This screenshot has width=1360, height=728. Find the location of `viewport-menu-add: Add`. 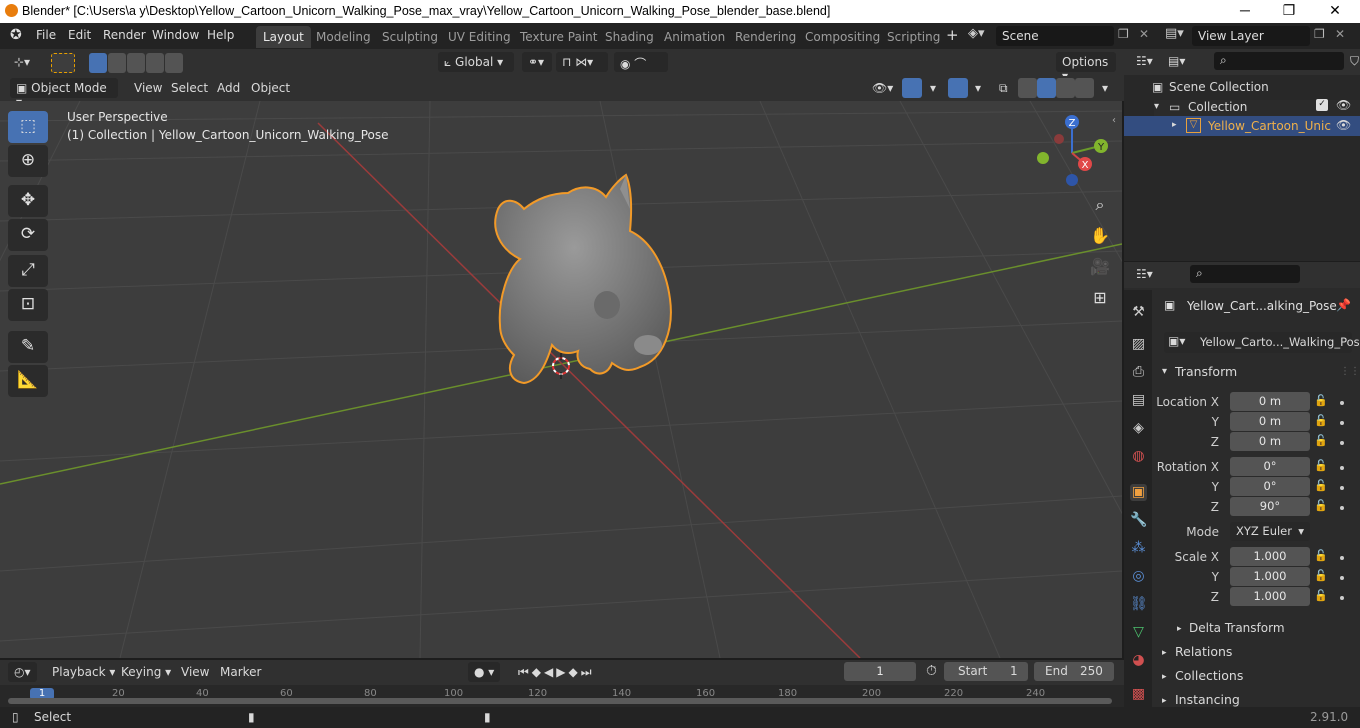

viewport-menu-add: Add is located at coordinates (229, 88).